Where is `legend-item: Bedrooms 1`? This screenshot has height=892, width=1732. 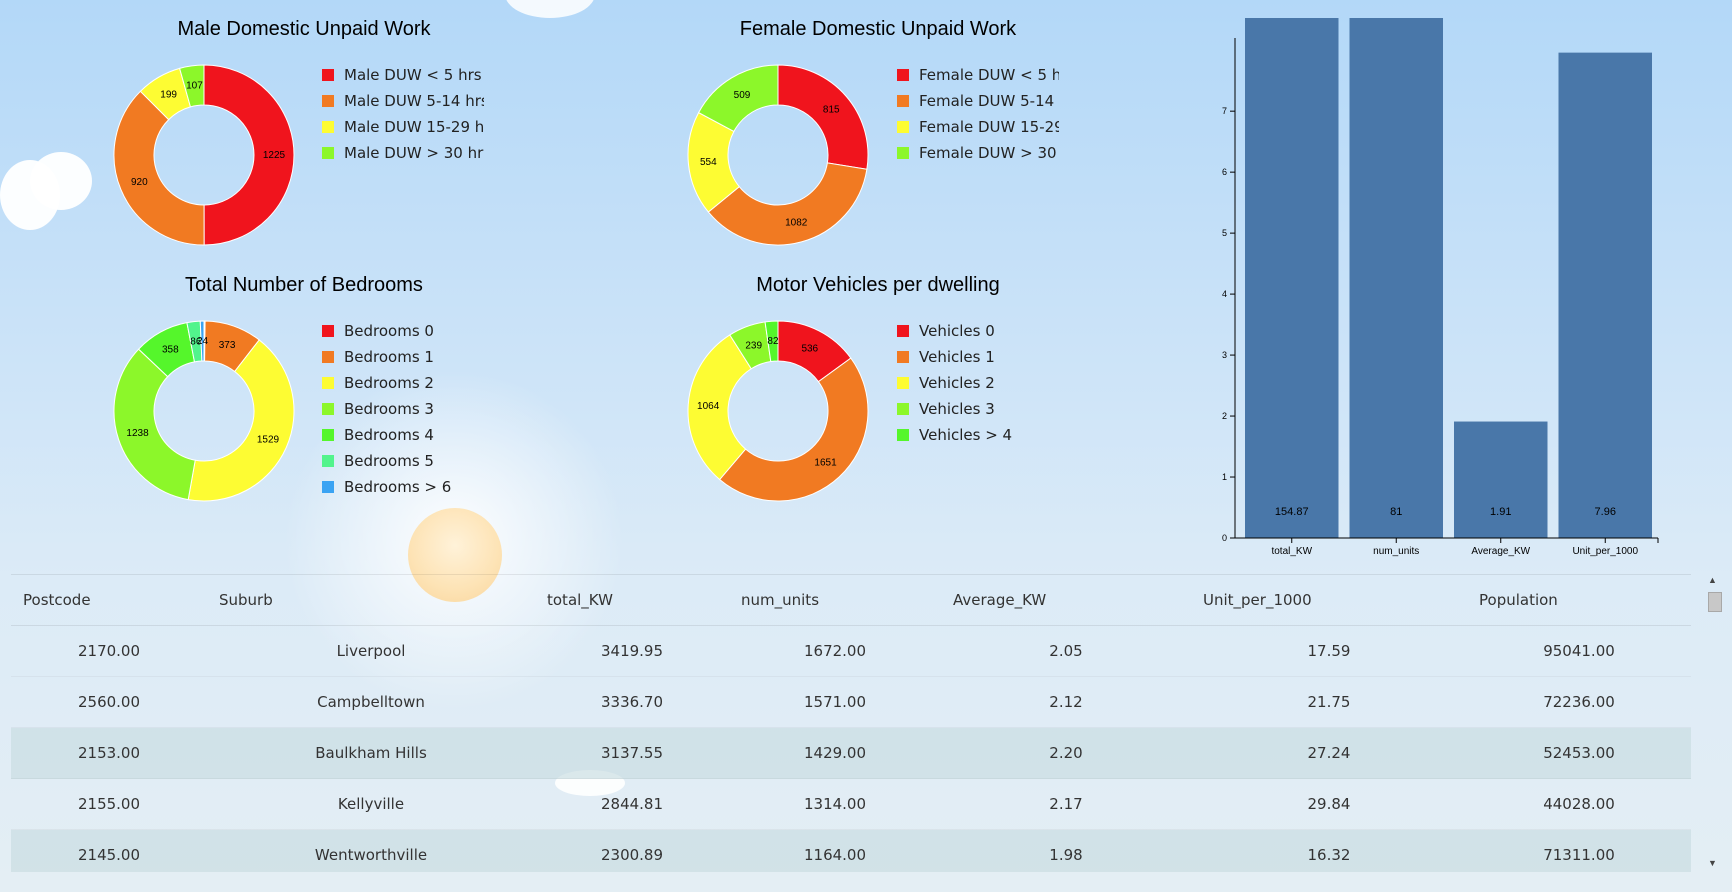
legend-item: Bedrooms 1 is located at coordinates (412, 357).